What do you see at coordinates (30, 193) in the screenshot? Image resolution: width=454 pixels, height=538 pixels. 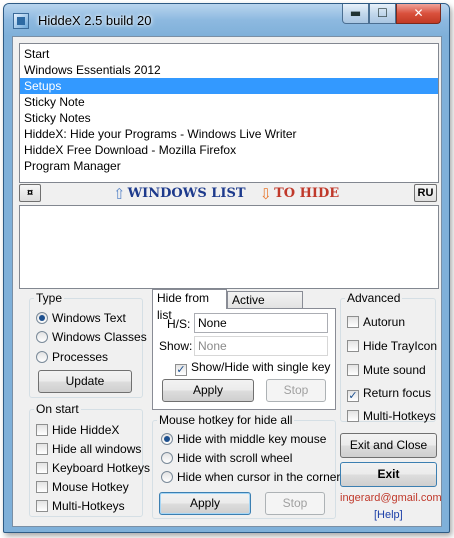 I see `swap-button: ¤` at bounding box center [30, 193].